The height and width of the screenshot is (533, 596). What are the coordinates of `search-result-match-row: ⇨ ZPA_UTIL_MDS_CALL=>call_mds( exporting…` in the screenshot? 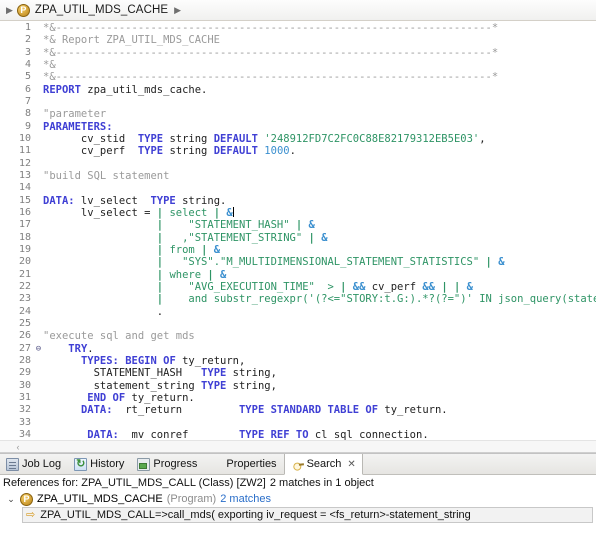 It's located at (307, 515).